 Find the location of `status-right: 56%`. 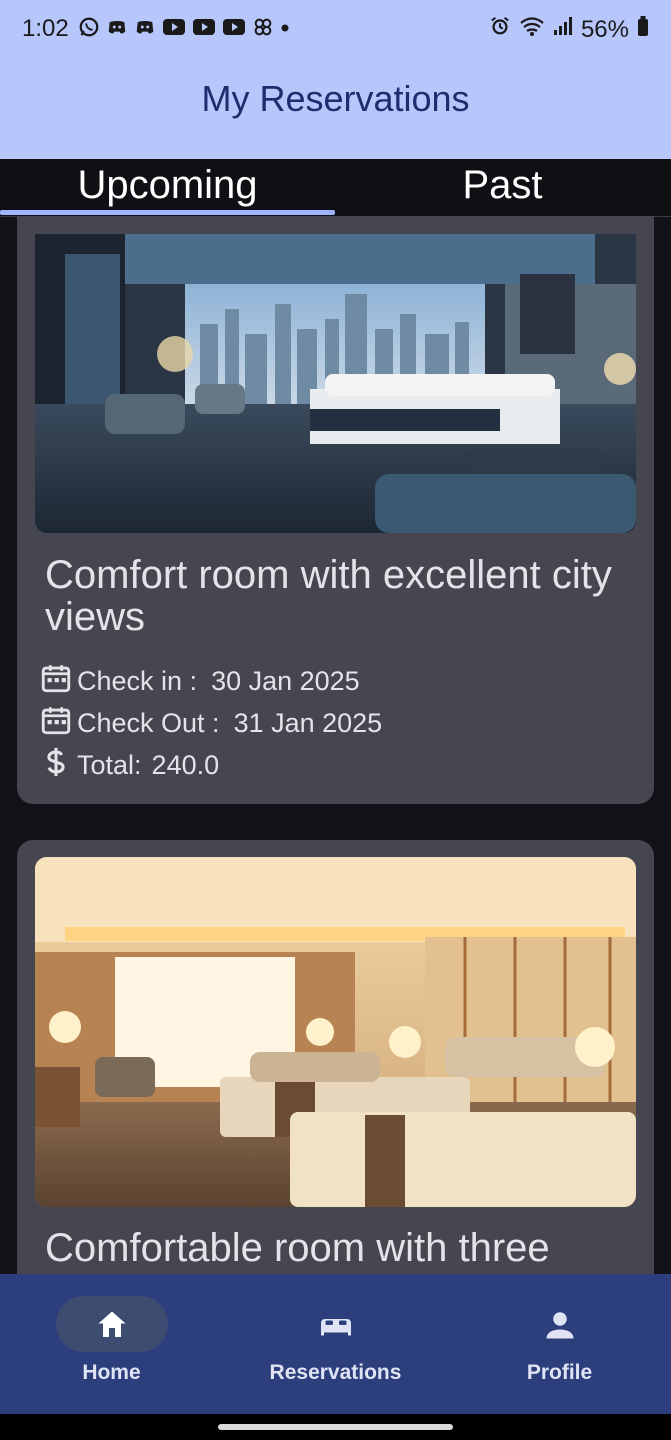

status-right: 56% is located at coordinates (569, 29).